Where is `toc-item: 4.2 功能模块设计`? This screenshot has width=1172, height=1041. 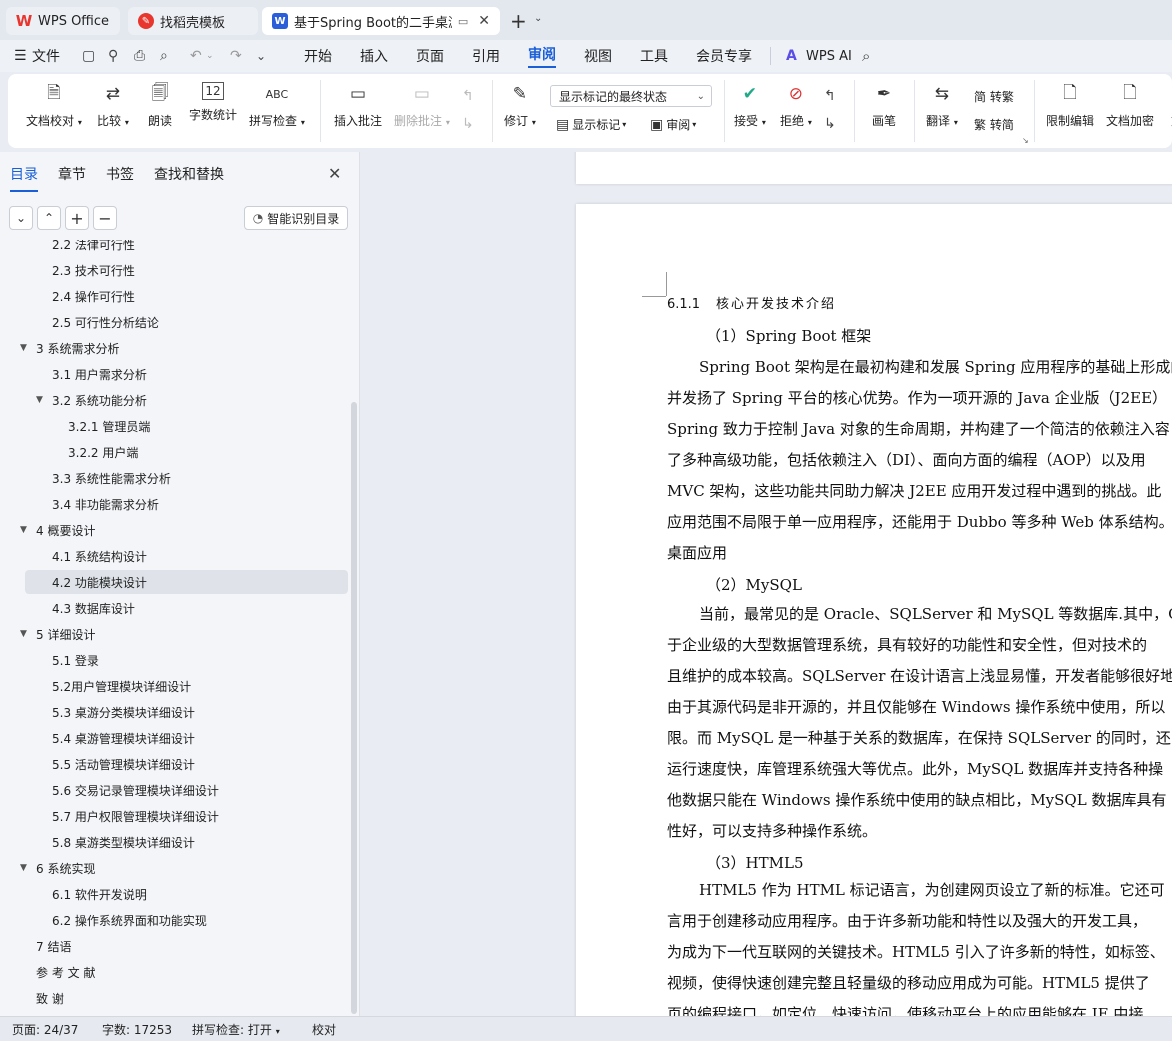 toc-item: 4.2 功能模块设计 is located at coordinates (186, 582).